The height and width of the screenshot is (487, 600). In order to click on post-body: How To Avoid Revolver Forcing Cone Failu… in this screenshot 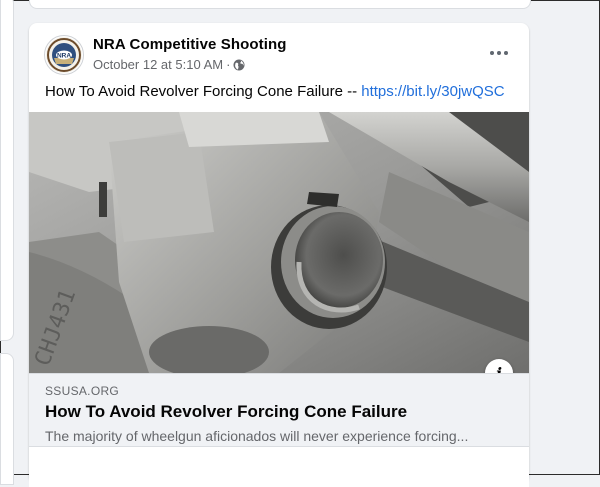, I will do `click(275, 91)`.